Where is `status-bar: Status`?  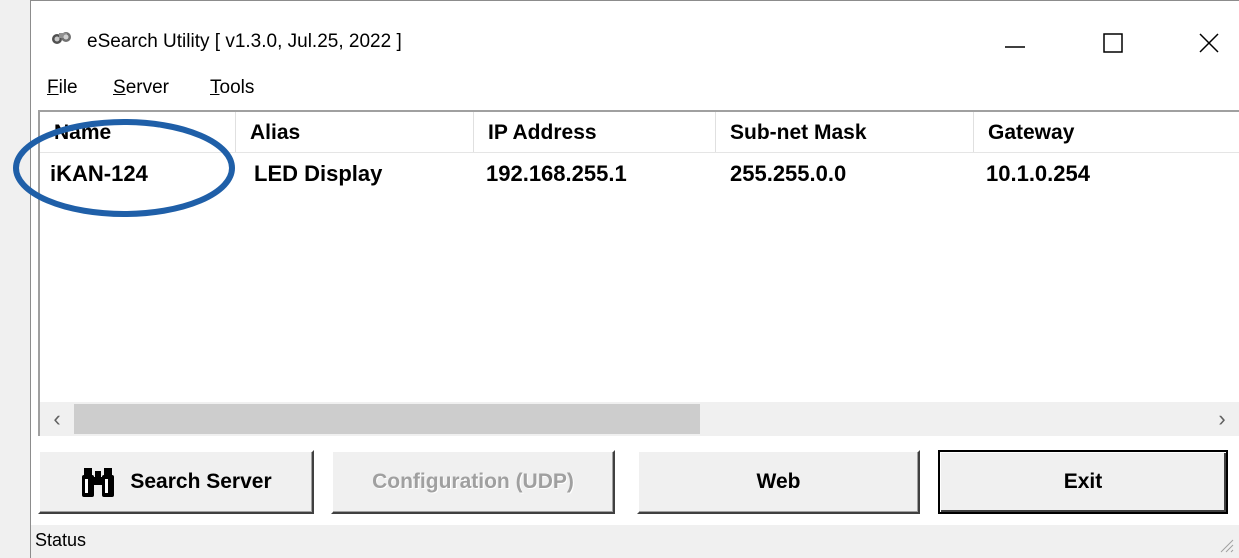 status-bar: Status is located at coordinates (635, 541).